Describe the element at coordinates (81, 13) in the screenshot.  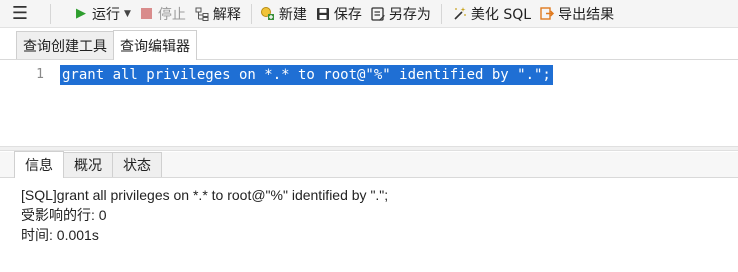
I see `play-icon: ▶` at that location.